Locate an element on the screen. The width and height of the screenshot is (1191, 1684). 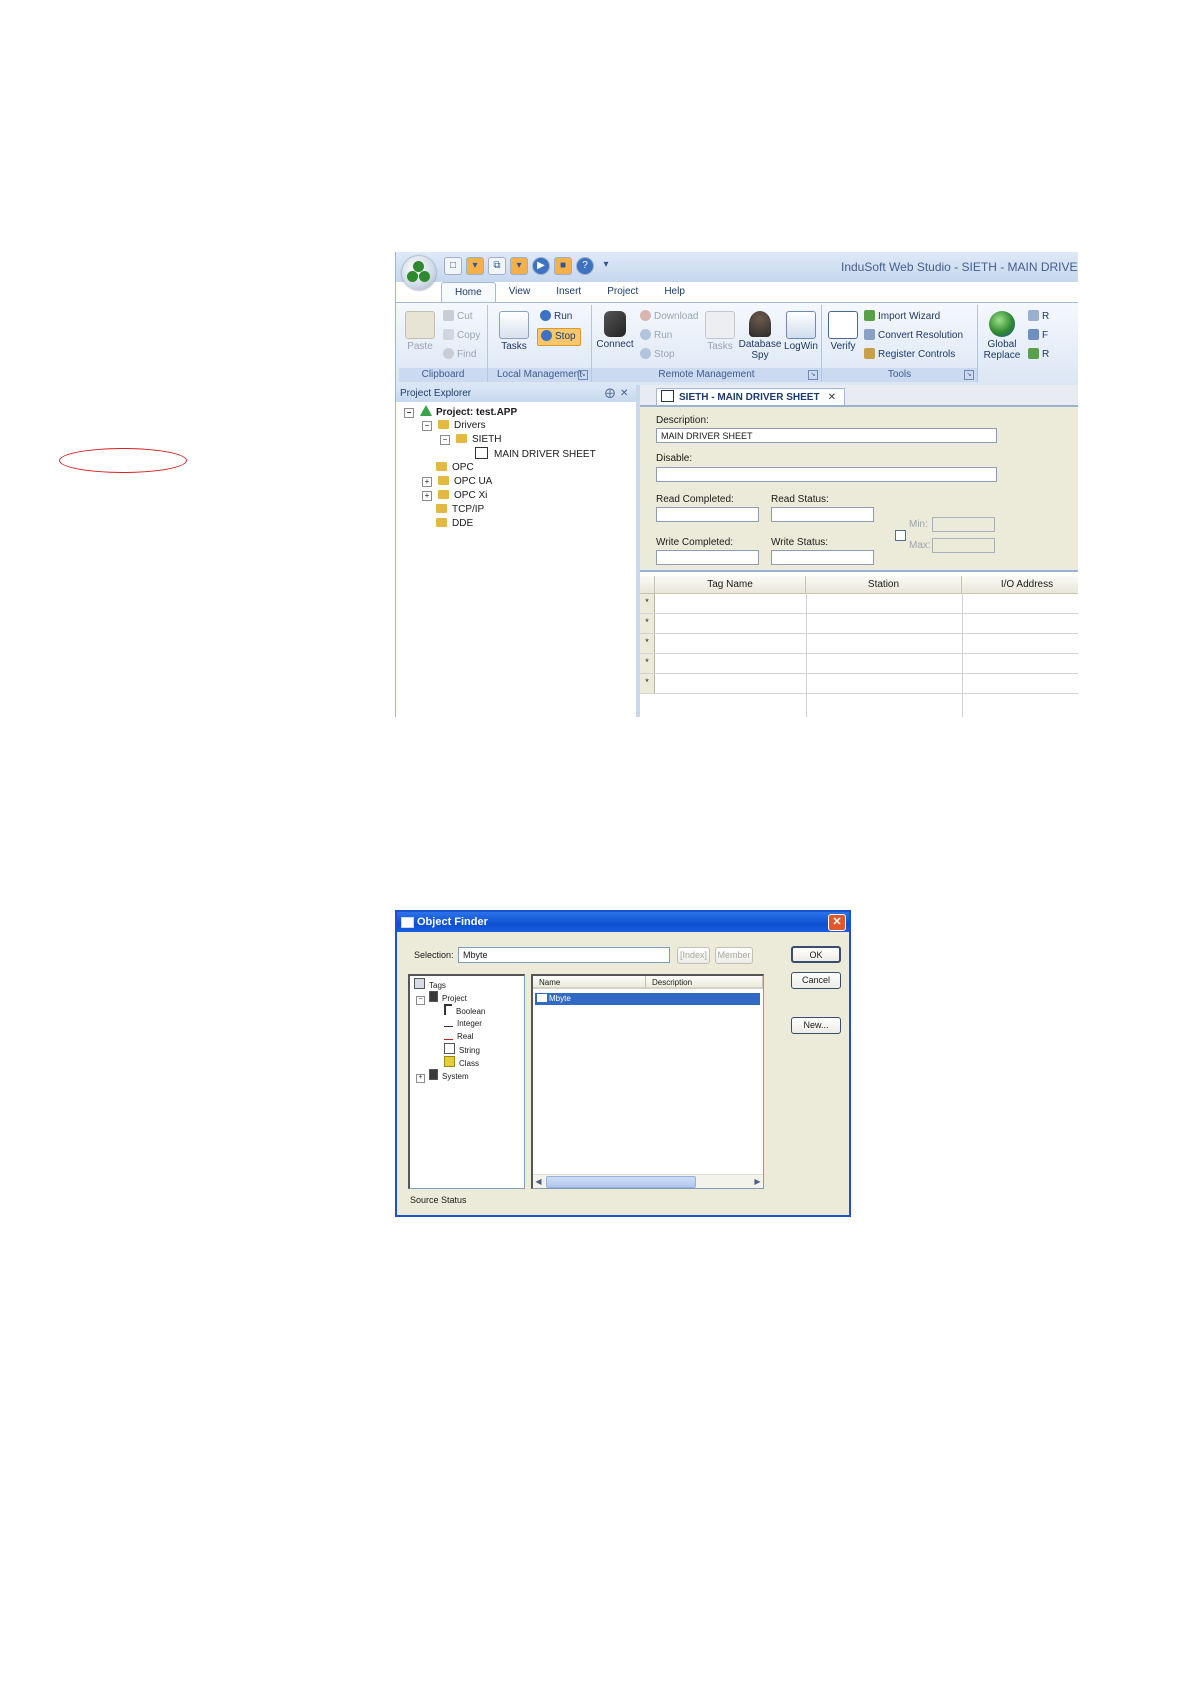
read-status-field is located at coordinates (822, 514).